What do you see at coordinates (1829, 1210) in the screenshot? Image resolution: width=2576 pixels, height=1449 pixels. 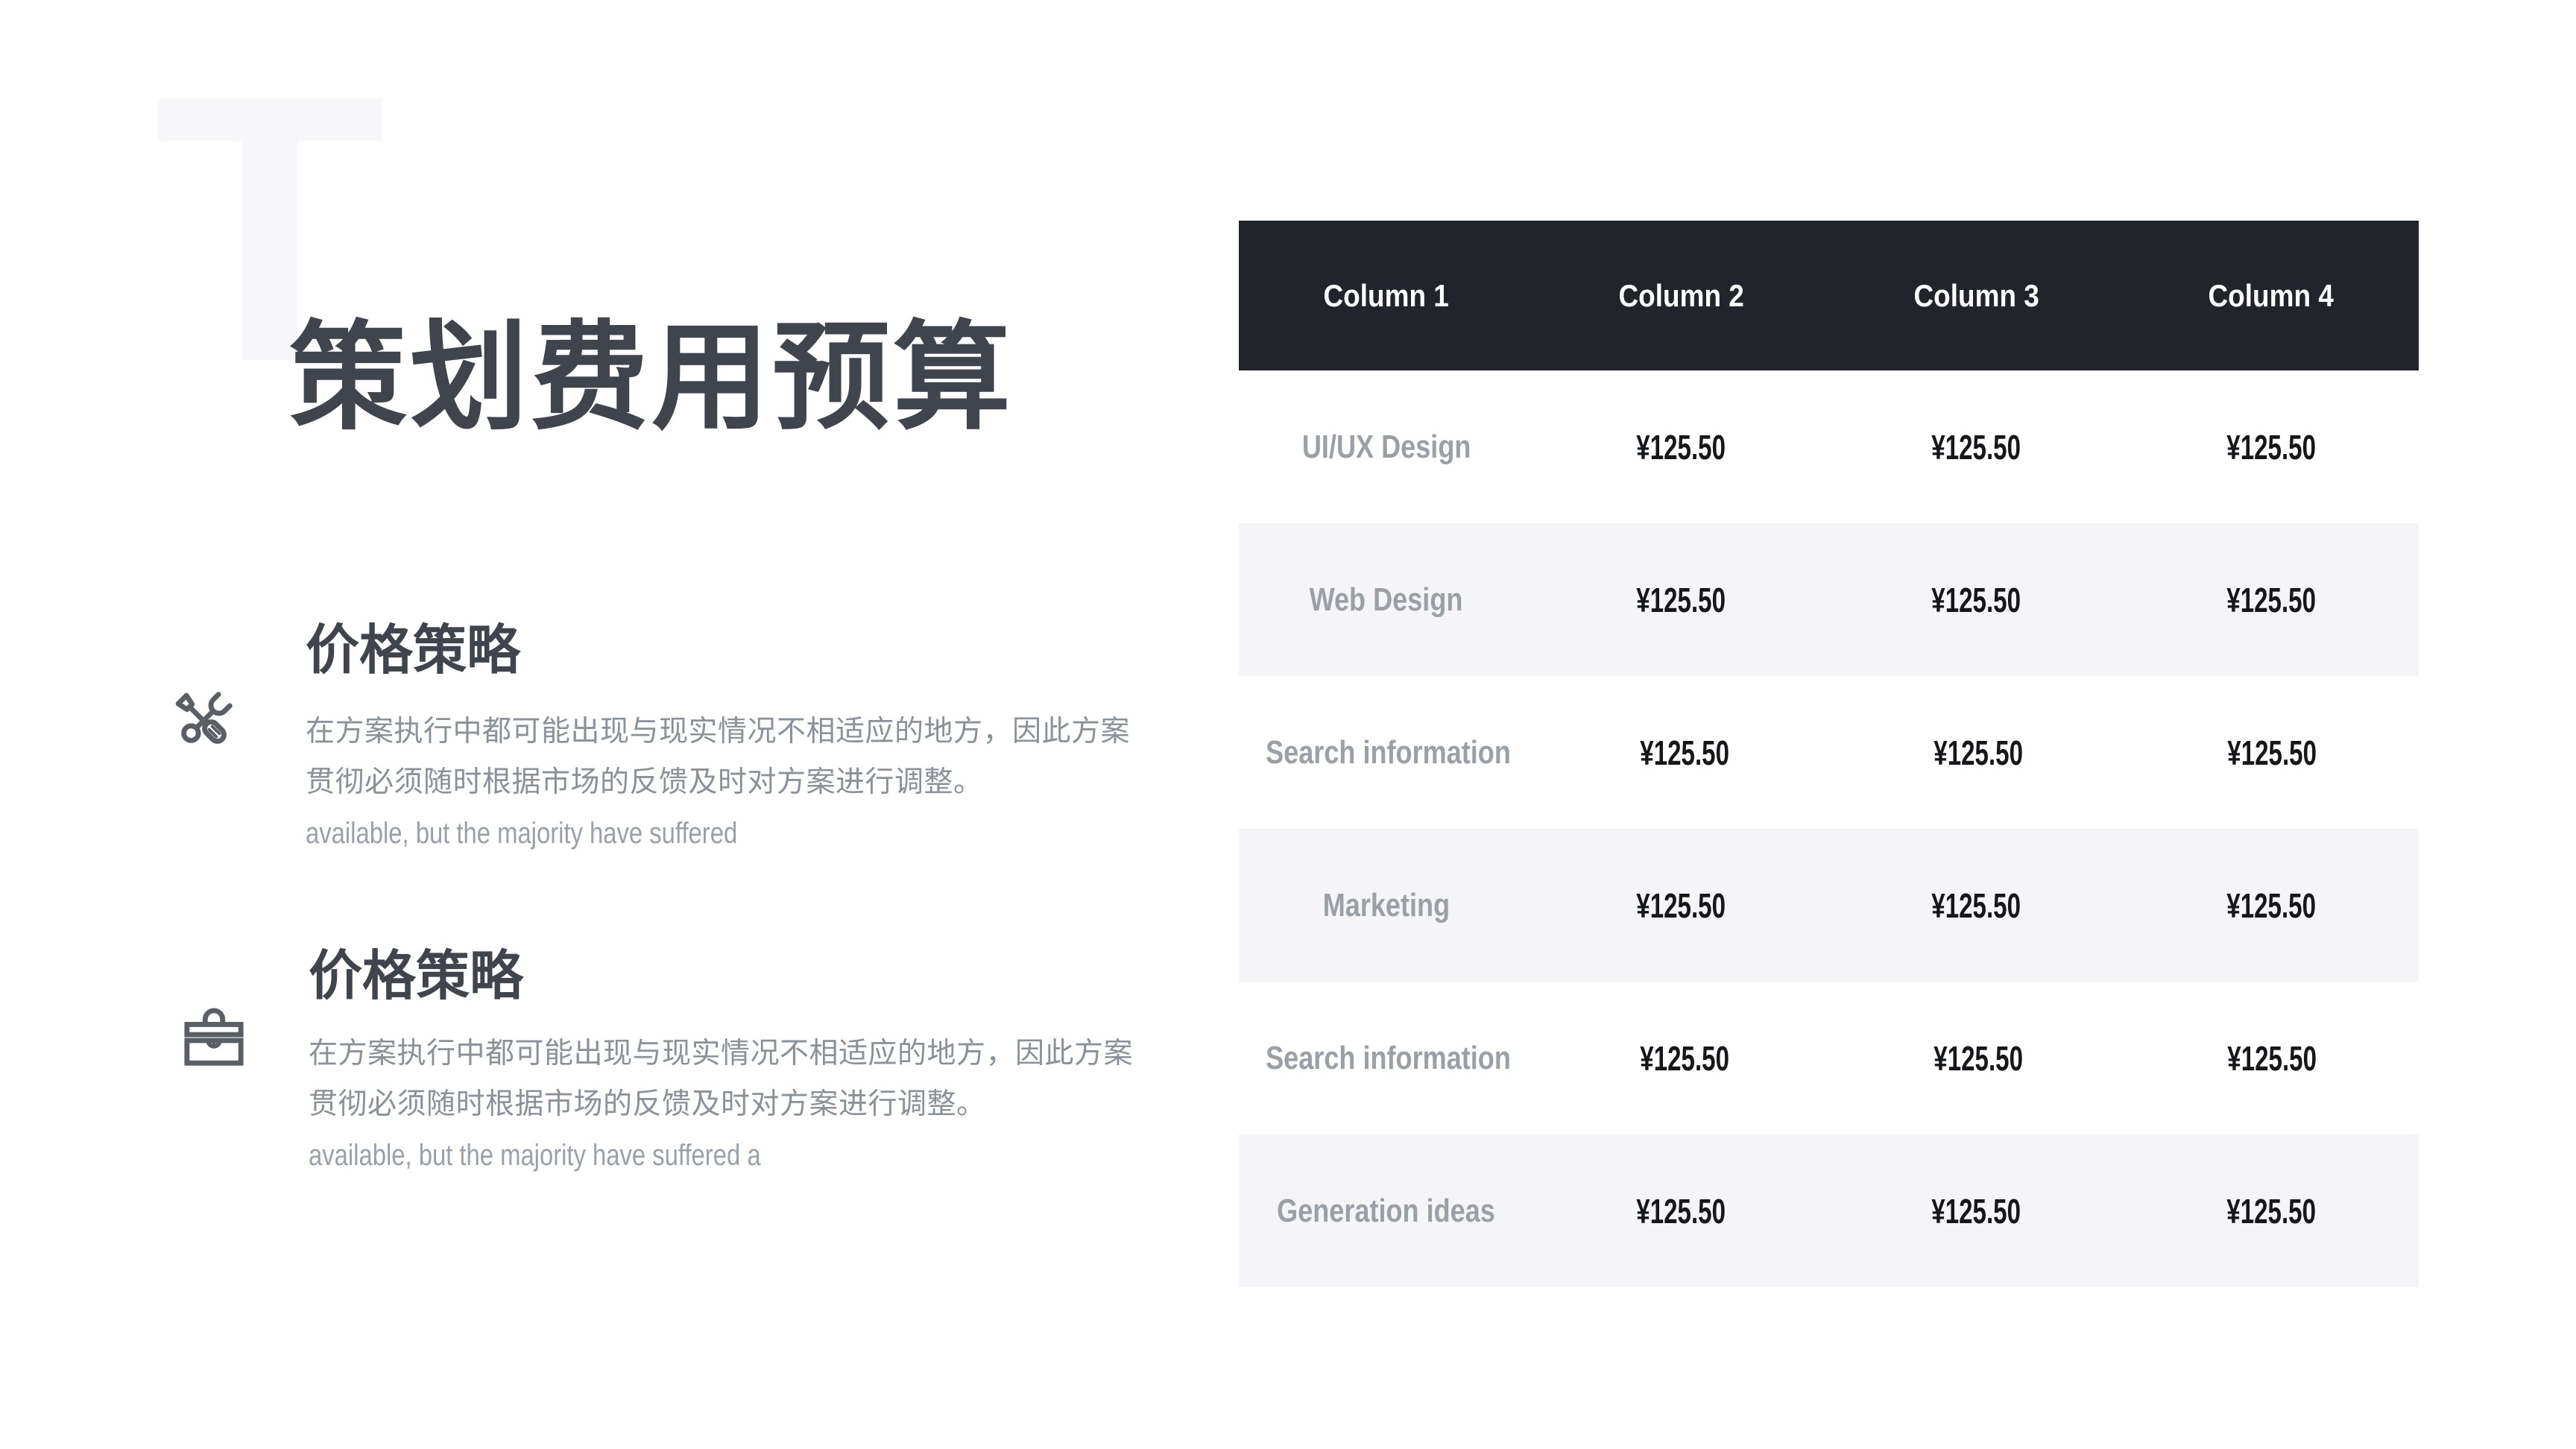 I see `table-row: Generation ideas ¥125.50 ¥125.50 ¥125.50` at bounding box center [1829, 1210].